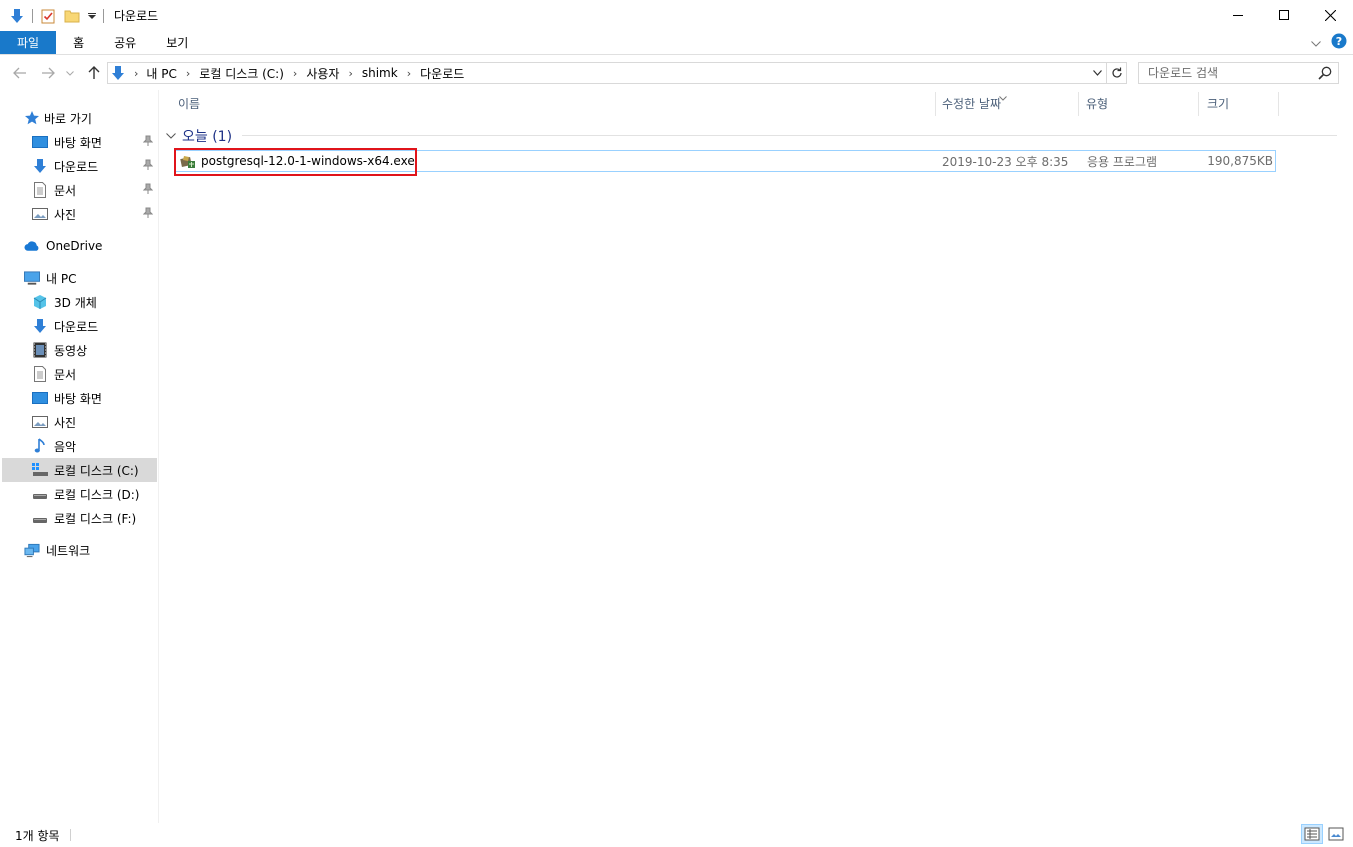 This screenshot has height=847, width=1353. I want to click on file-type-cell: 응용 프로그램, so click(1122, 161).